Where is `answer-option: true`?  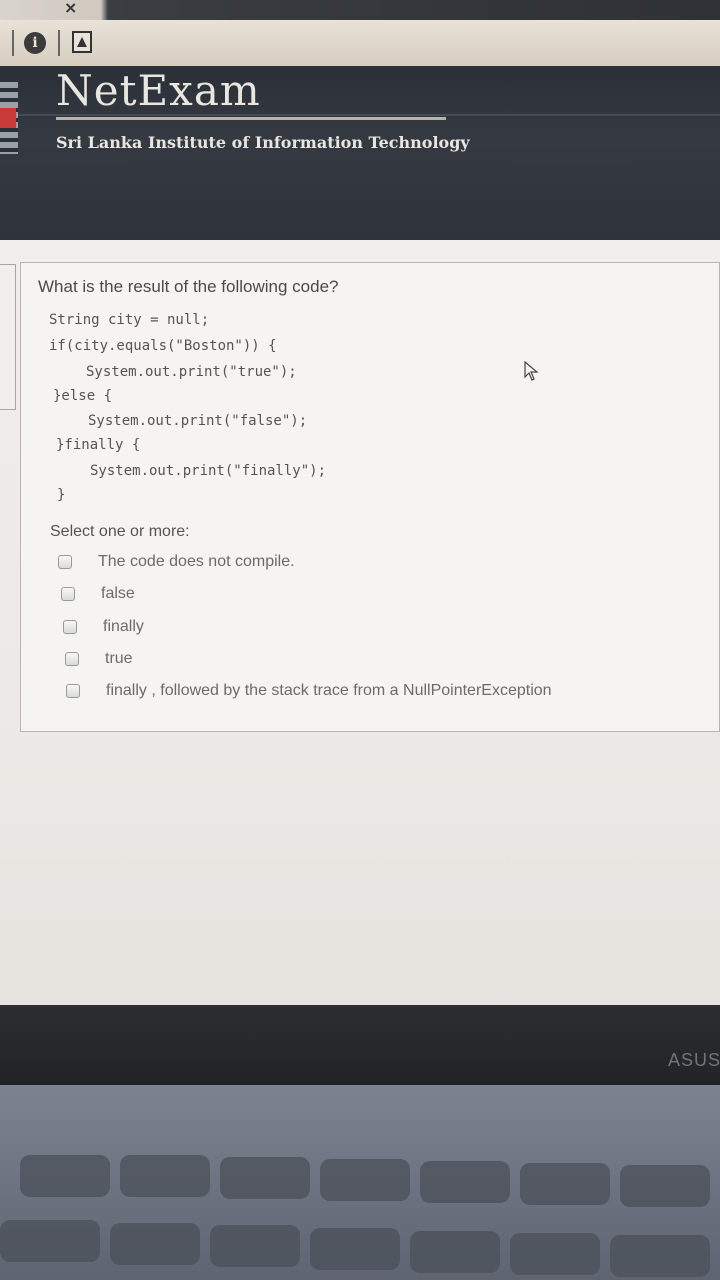
answer-option: true is located at coordinates (99, 659).